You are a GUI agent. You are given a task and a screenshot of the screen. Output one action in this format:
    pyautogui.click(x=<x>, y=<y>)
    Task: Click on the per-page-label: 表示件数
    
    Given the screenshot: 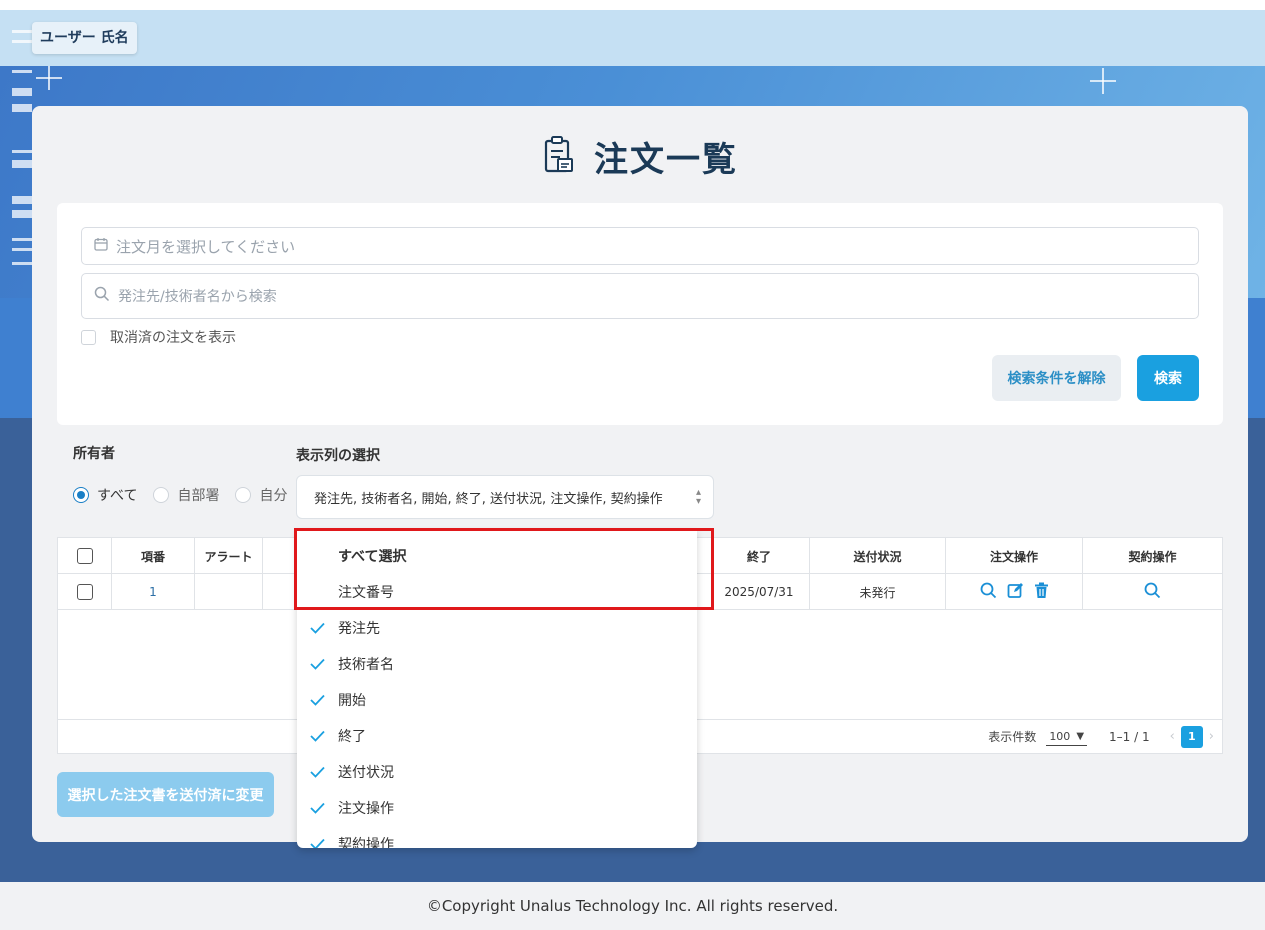 What is the action you would take?
    pyautogui.click(x=1012, y=737)
    